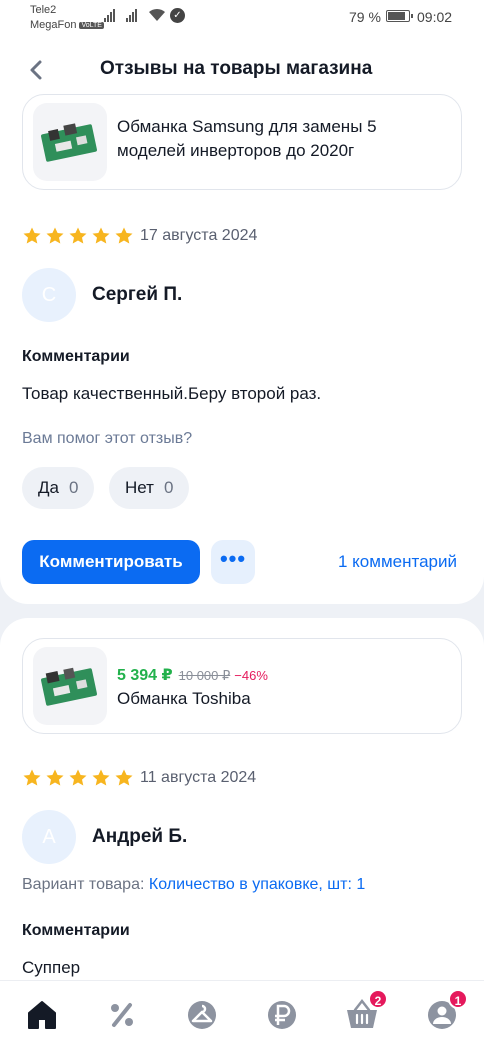  I want to click on review-date: 17 августа 2024, so click(199, 235).